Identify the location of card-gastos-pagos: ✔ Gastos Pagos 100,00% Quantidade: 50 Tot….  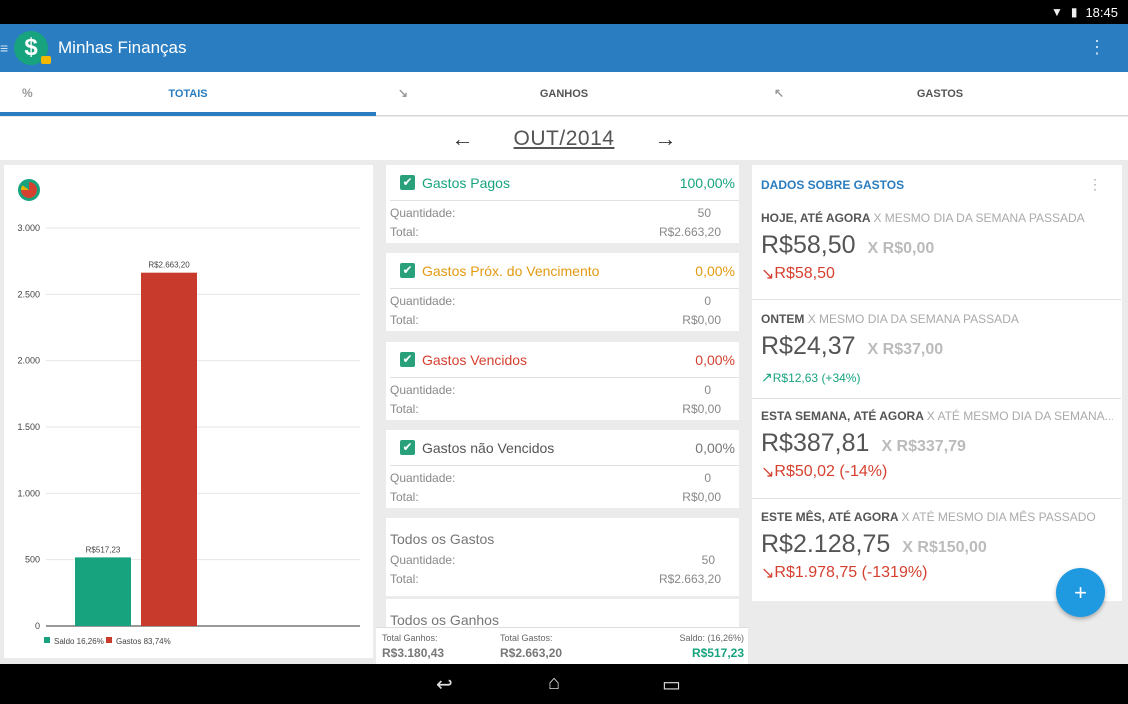
(562, 204).